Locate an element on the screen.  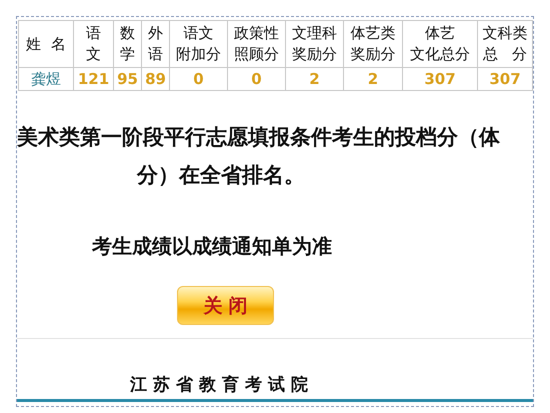
column-header: 体艺 文化总分 is located at coordinates (440, 44).